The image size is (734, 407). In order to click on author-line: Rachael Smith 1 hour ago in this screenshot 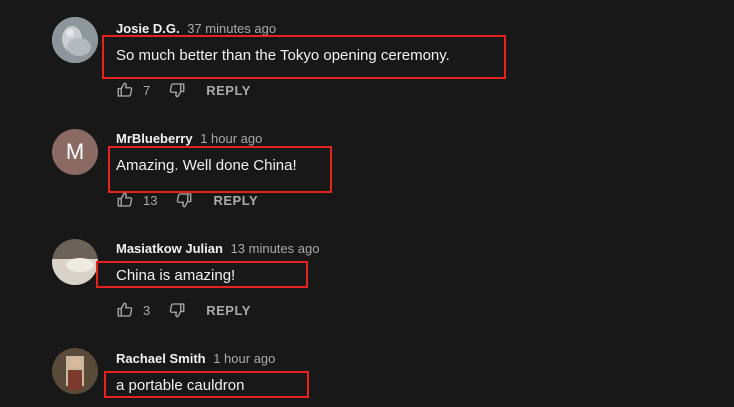, I will do `click(195, 358)`.